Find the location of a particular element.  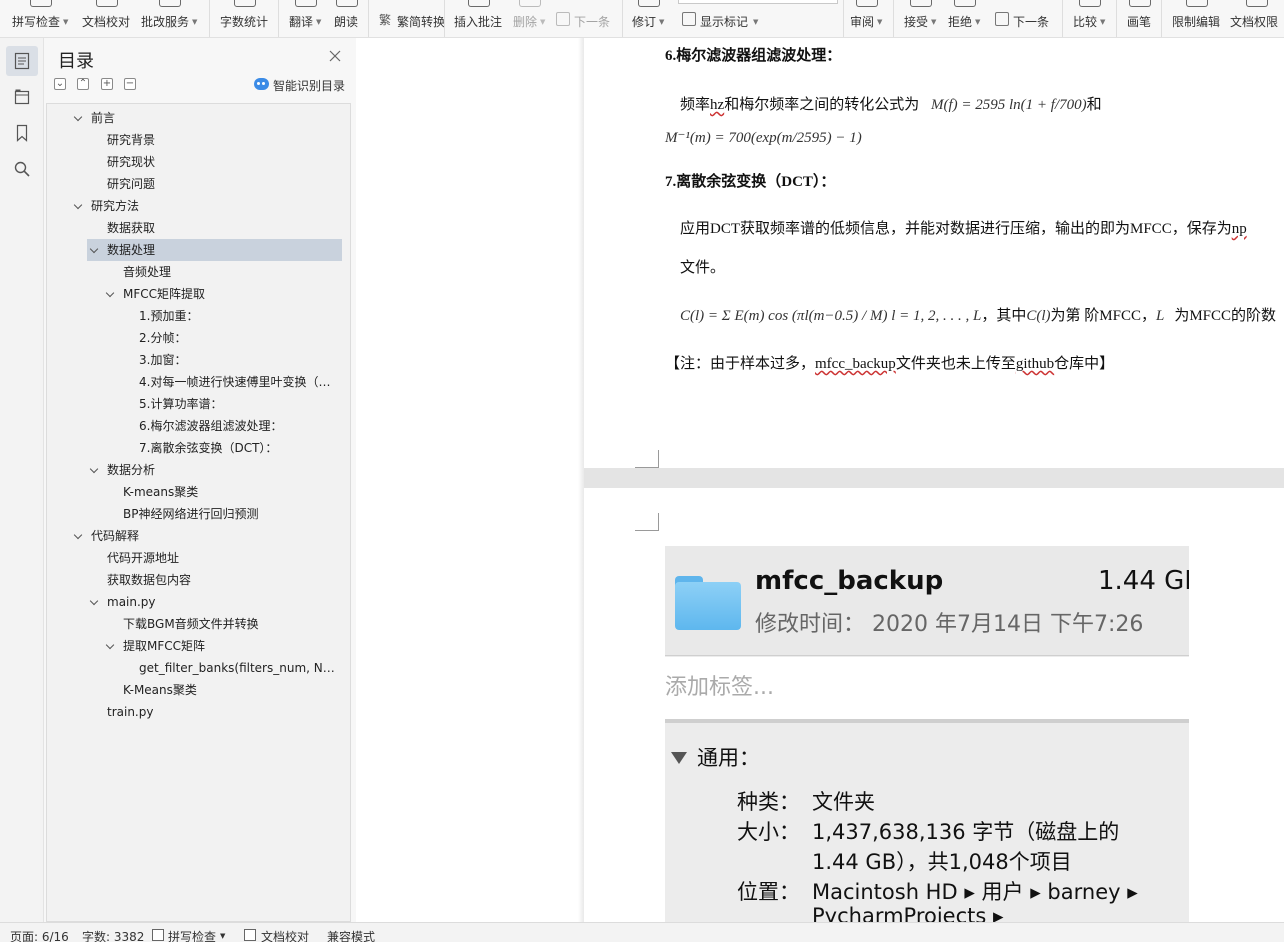

toc-item: 数据处理 is located at coordinates (214, 250).